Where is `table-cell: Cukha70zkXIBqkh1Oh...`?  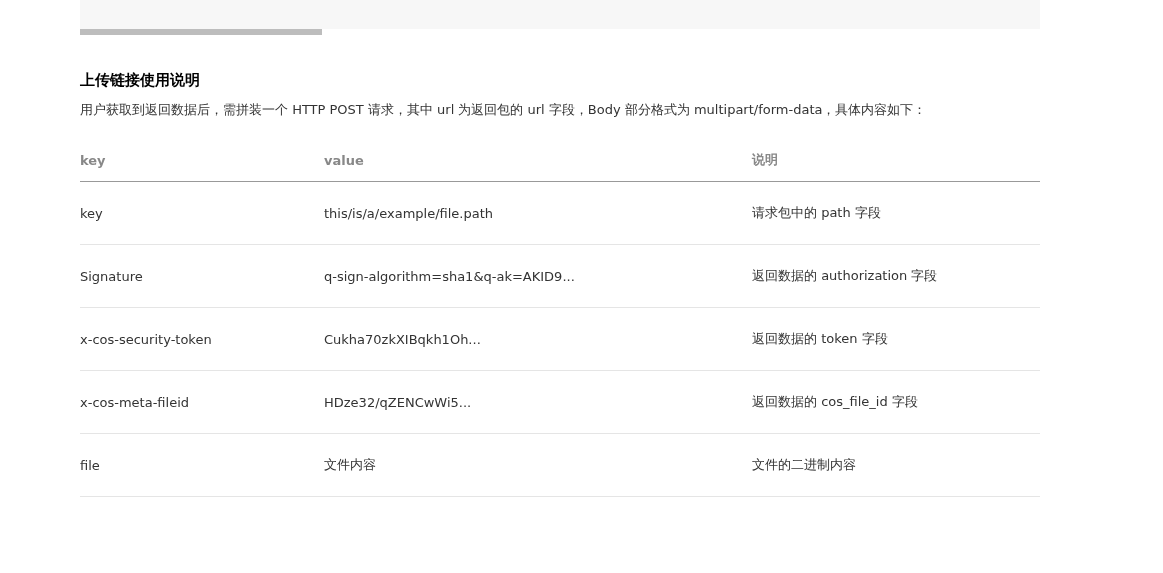 table-cell: Cukha70zkXIBqkh1Oh... is located at coordinates (538, 339).